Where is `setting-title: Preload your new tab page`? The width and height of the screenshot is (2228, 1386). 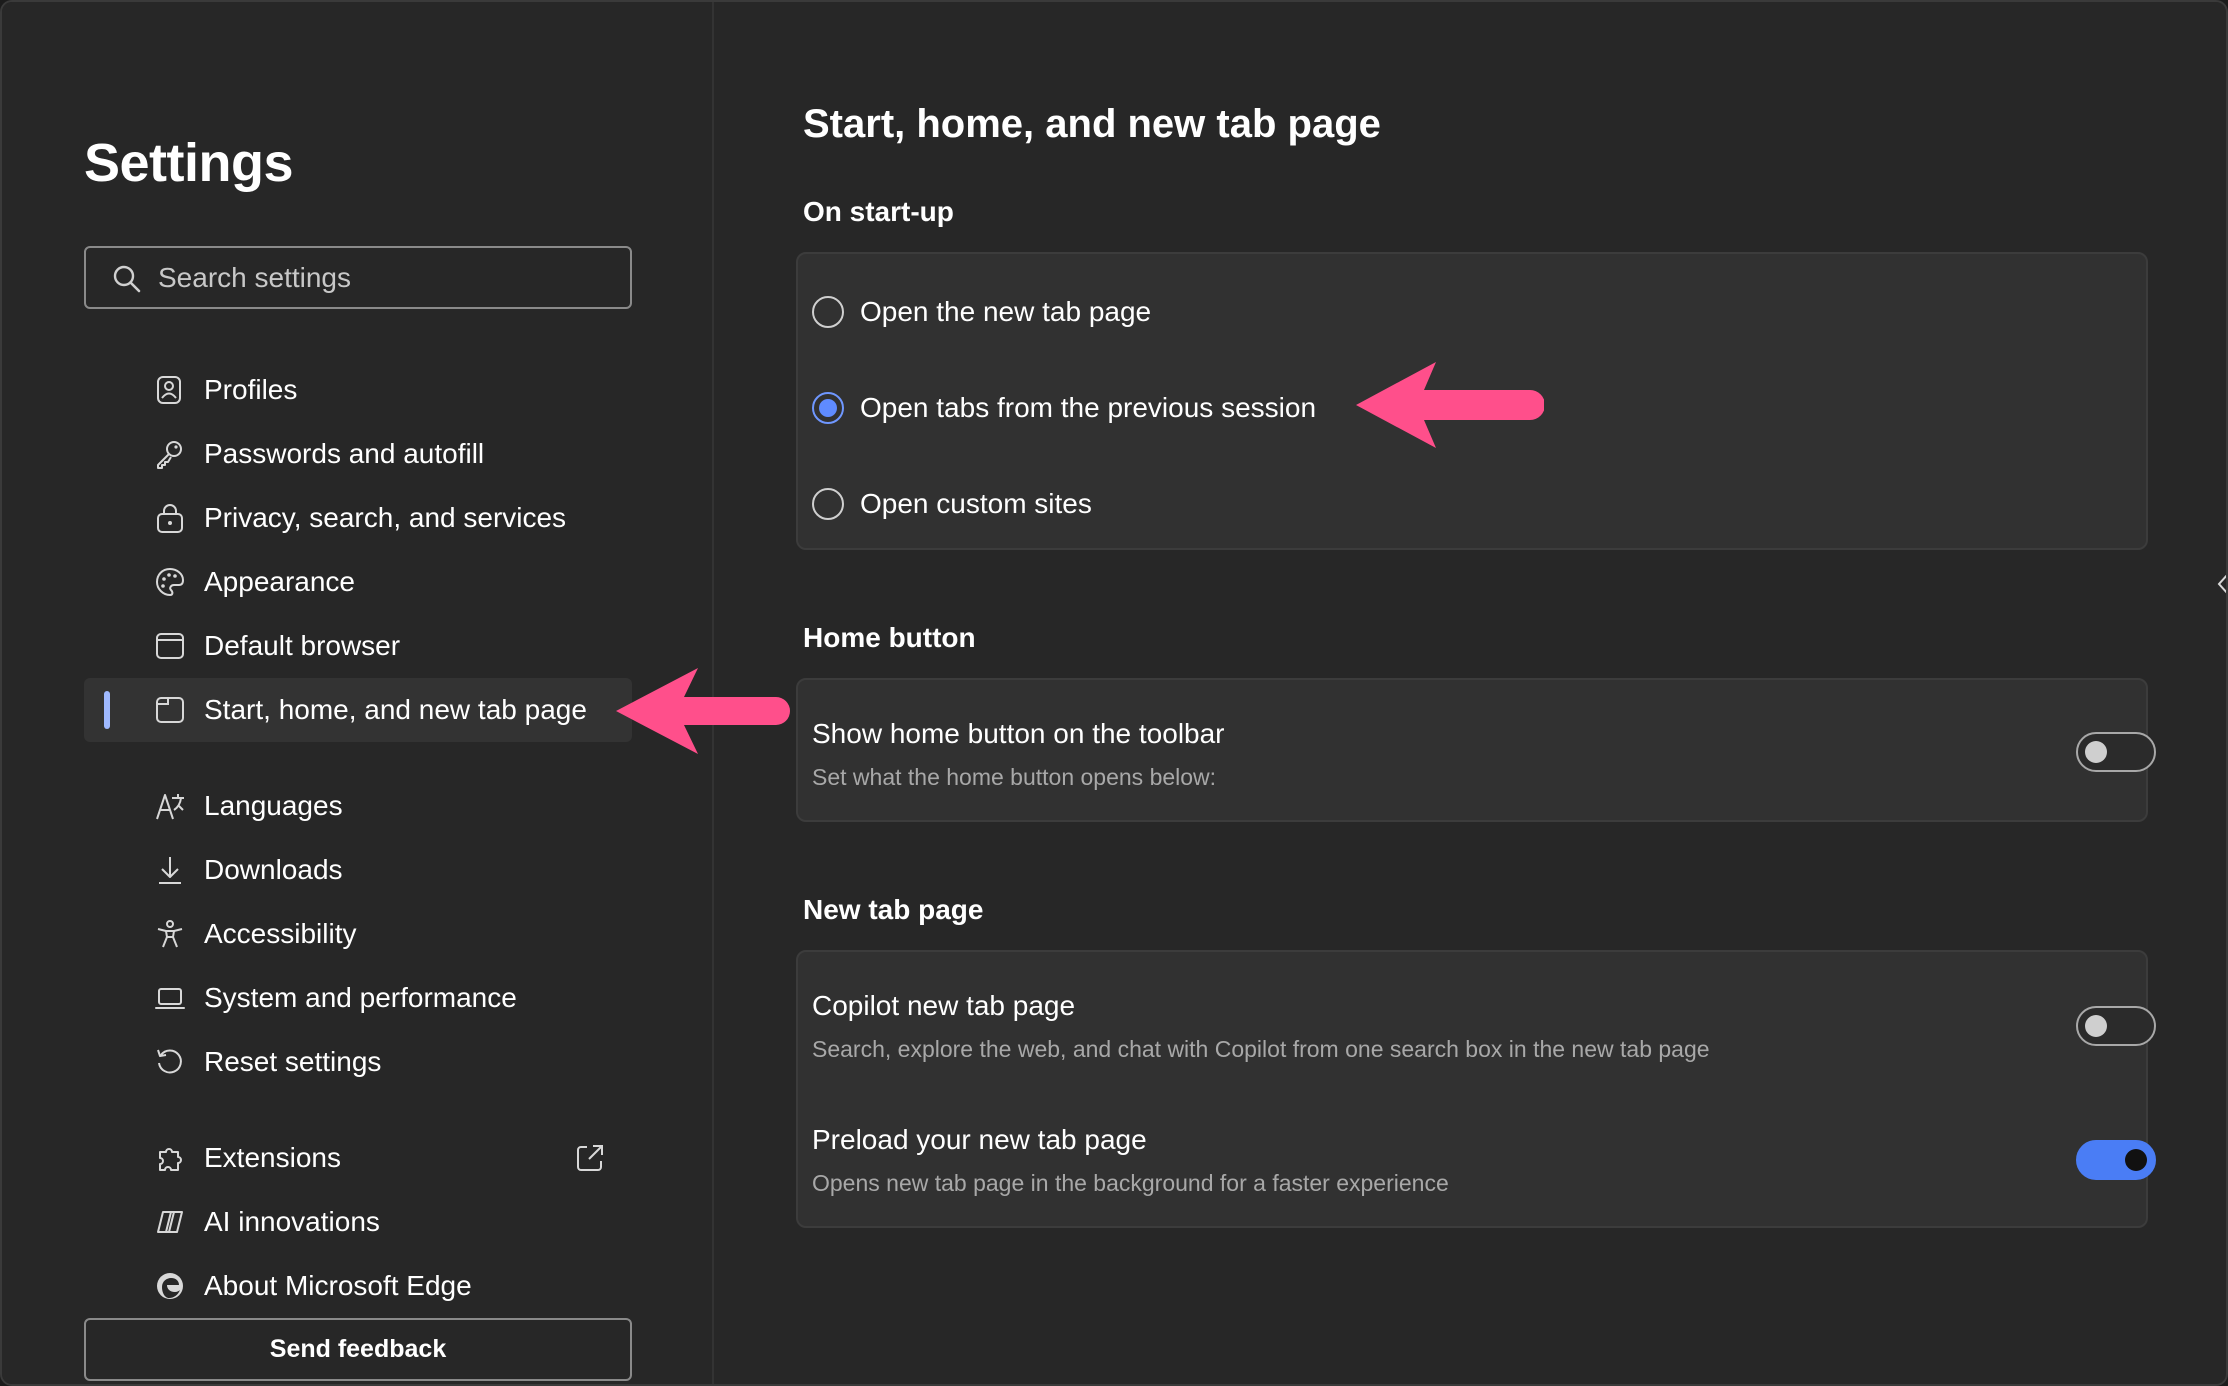
setting-title: Preload your new tab page is located at coordinates (979, 1139).